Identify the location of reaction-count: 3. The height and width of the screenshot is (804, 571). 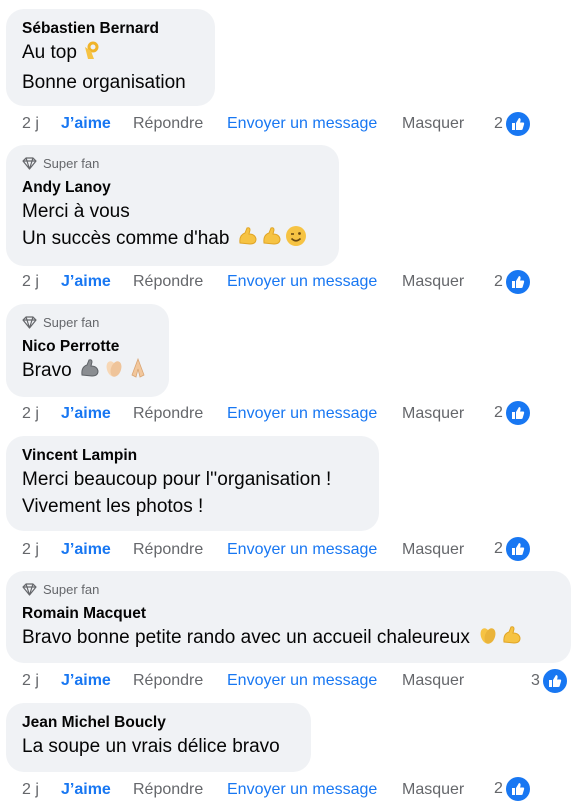
(550, 681).